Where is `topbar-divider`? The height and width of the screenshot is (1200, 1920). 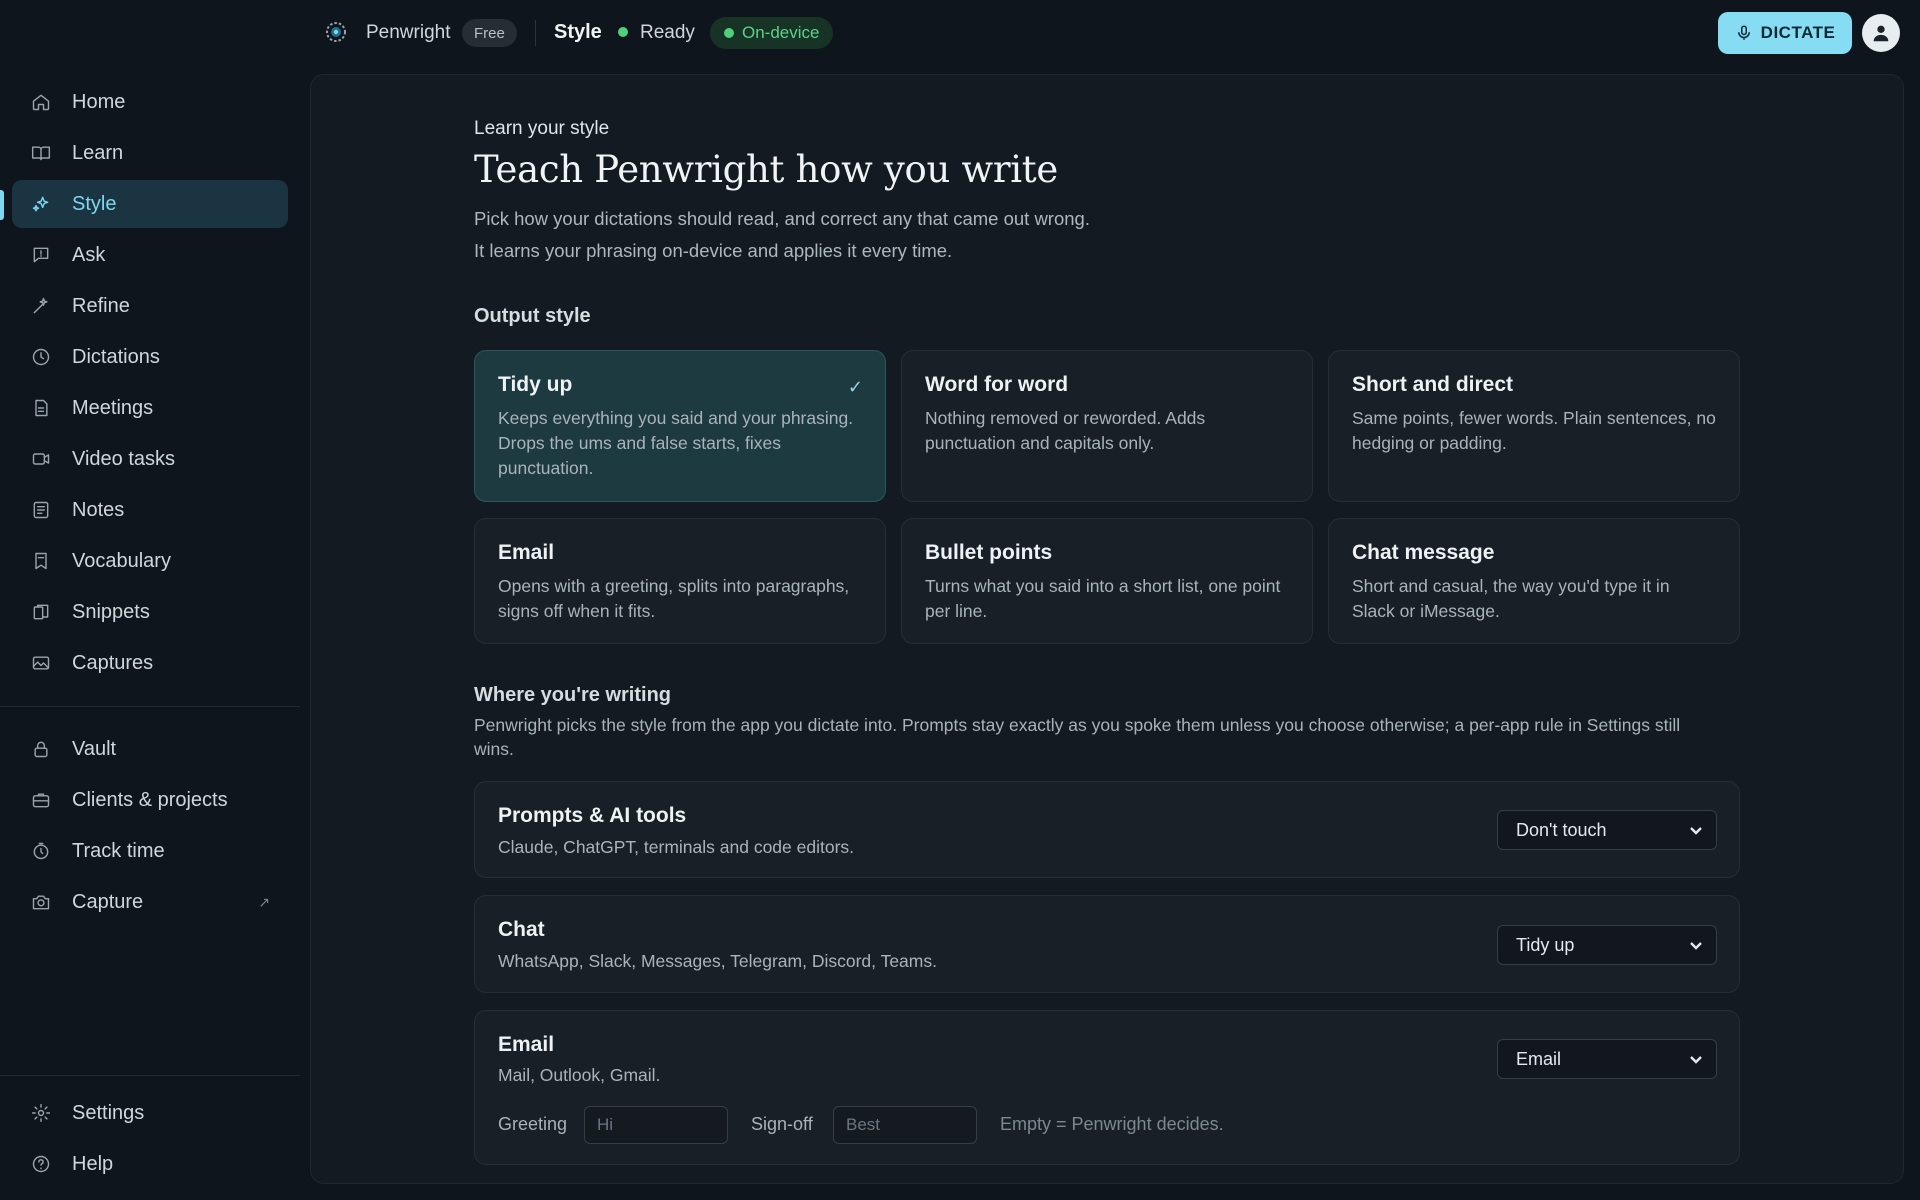 topbar-divider is located at coordinates (535, 33).